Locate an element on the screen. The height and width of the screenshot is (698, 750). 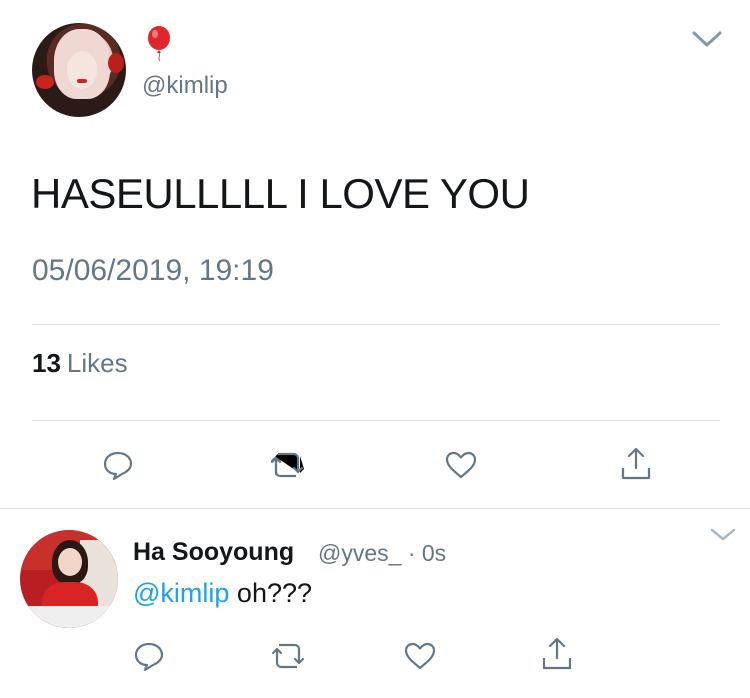
avatar-lips is located at coordinates (82, 81).